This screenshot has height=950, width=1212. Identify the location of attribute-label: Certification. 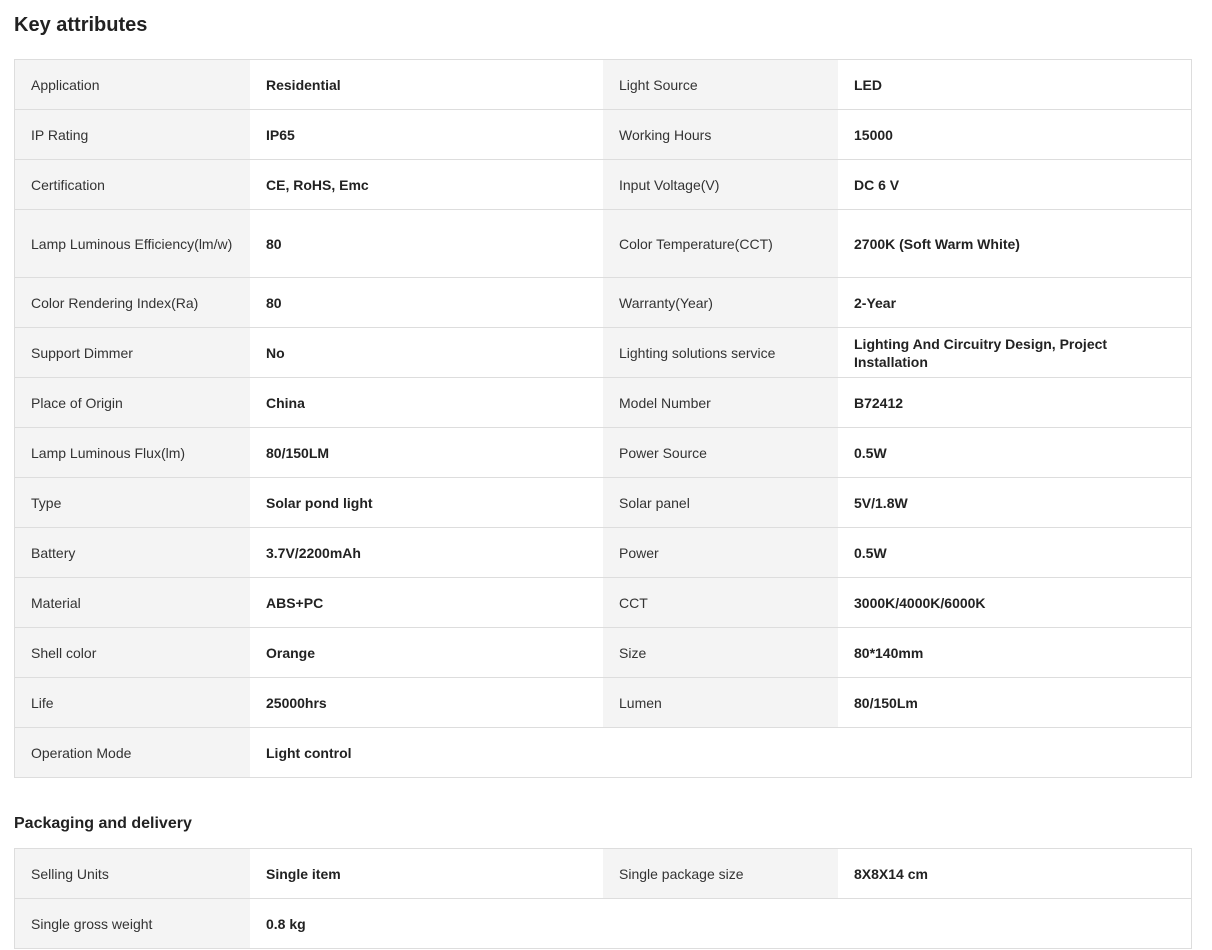
(132, 184).